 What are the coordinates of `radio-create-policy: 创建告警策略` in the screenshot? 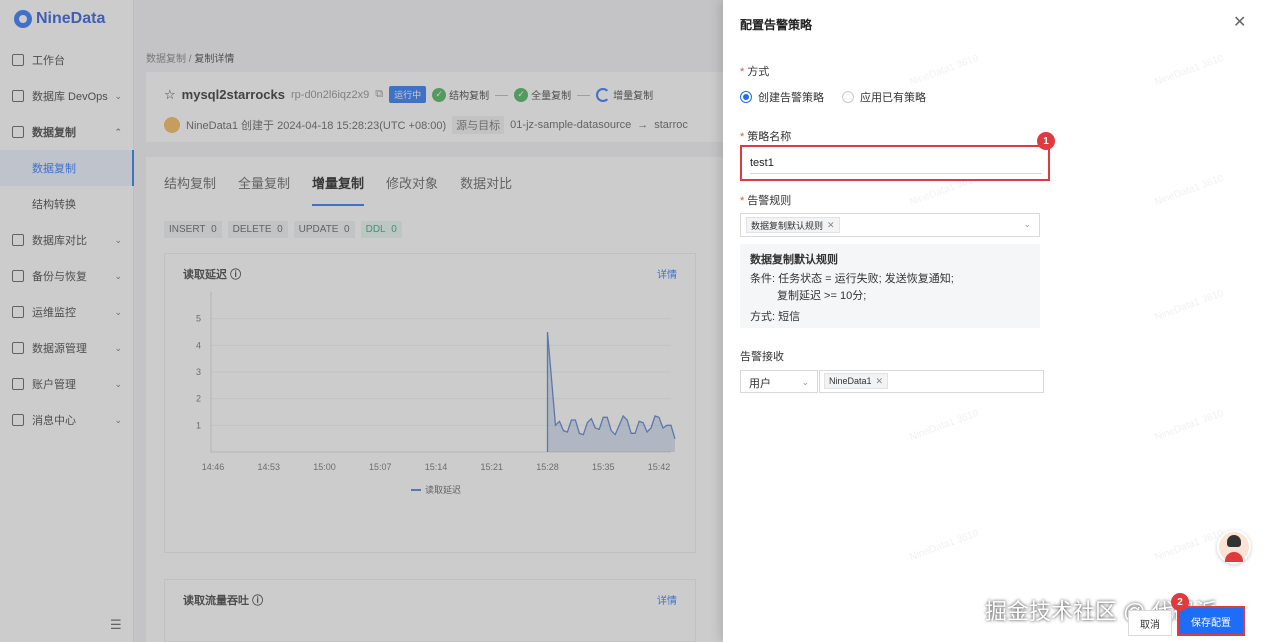 It's located at (782, 97).